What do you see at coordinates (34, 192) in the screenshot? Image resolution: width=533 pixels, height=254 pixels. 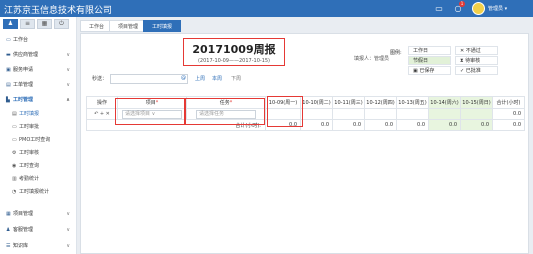 I see `sidebar-subitem-label: 工时填报统计` at bounding box center [34, 192].